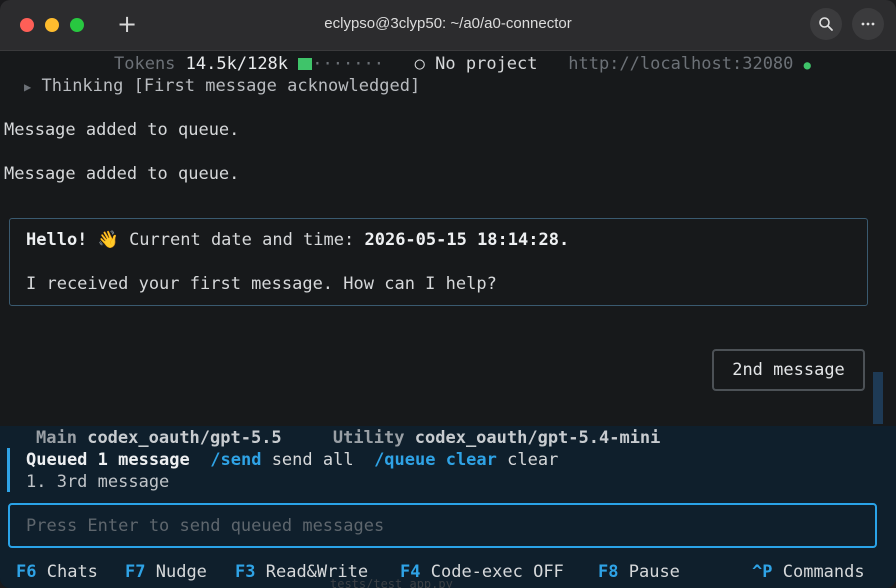 Image resolution: width=896 pixels, height=588 pixels. I want to click on user-message-bubble: 2nd message, so click(788, 370).